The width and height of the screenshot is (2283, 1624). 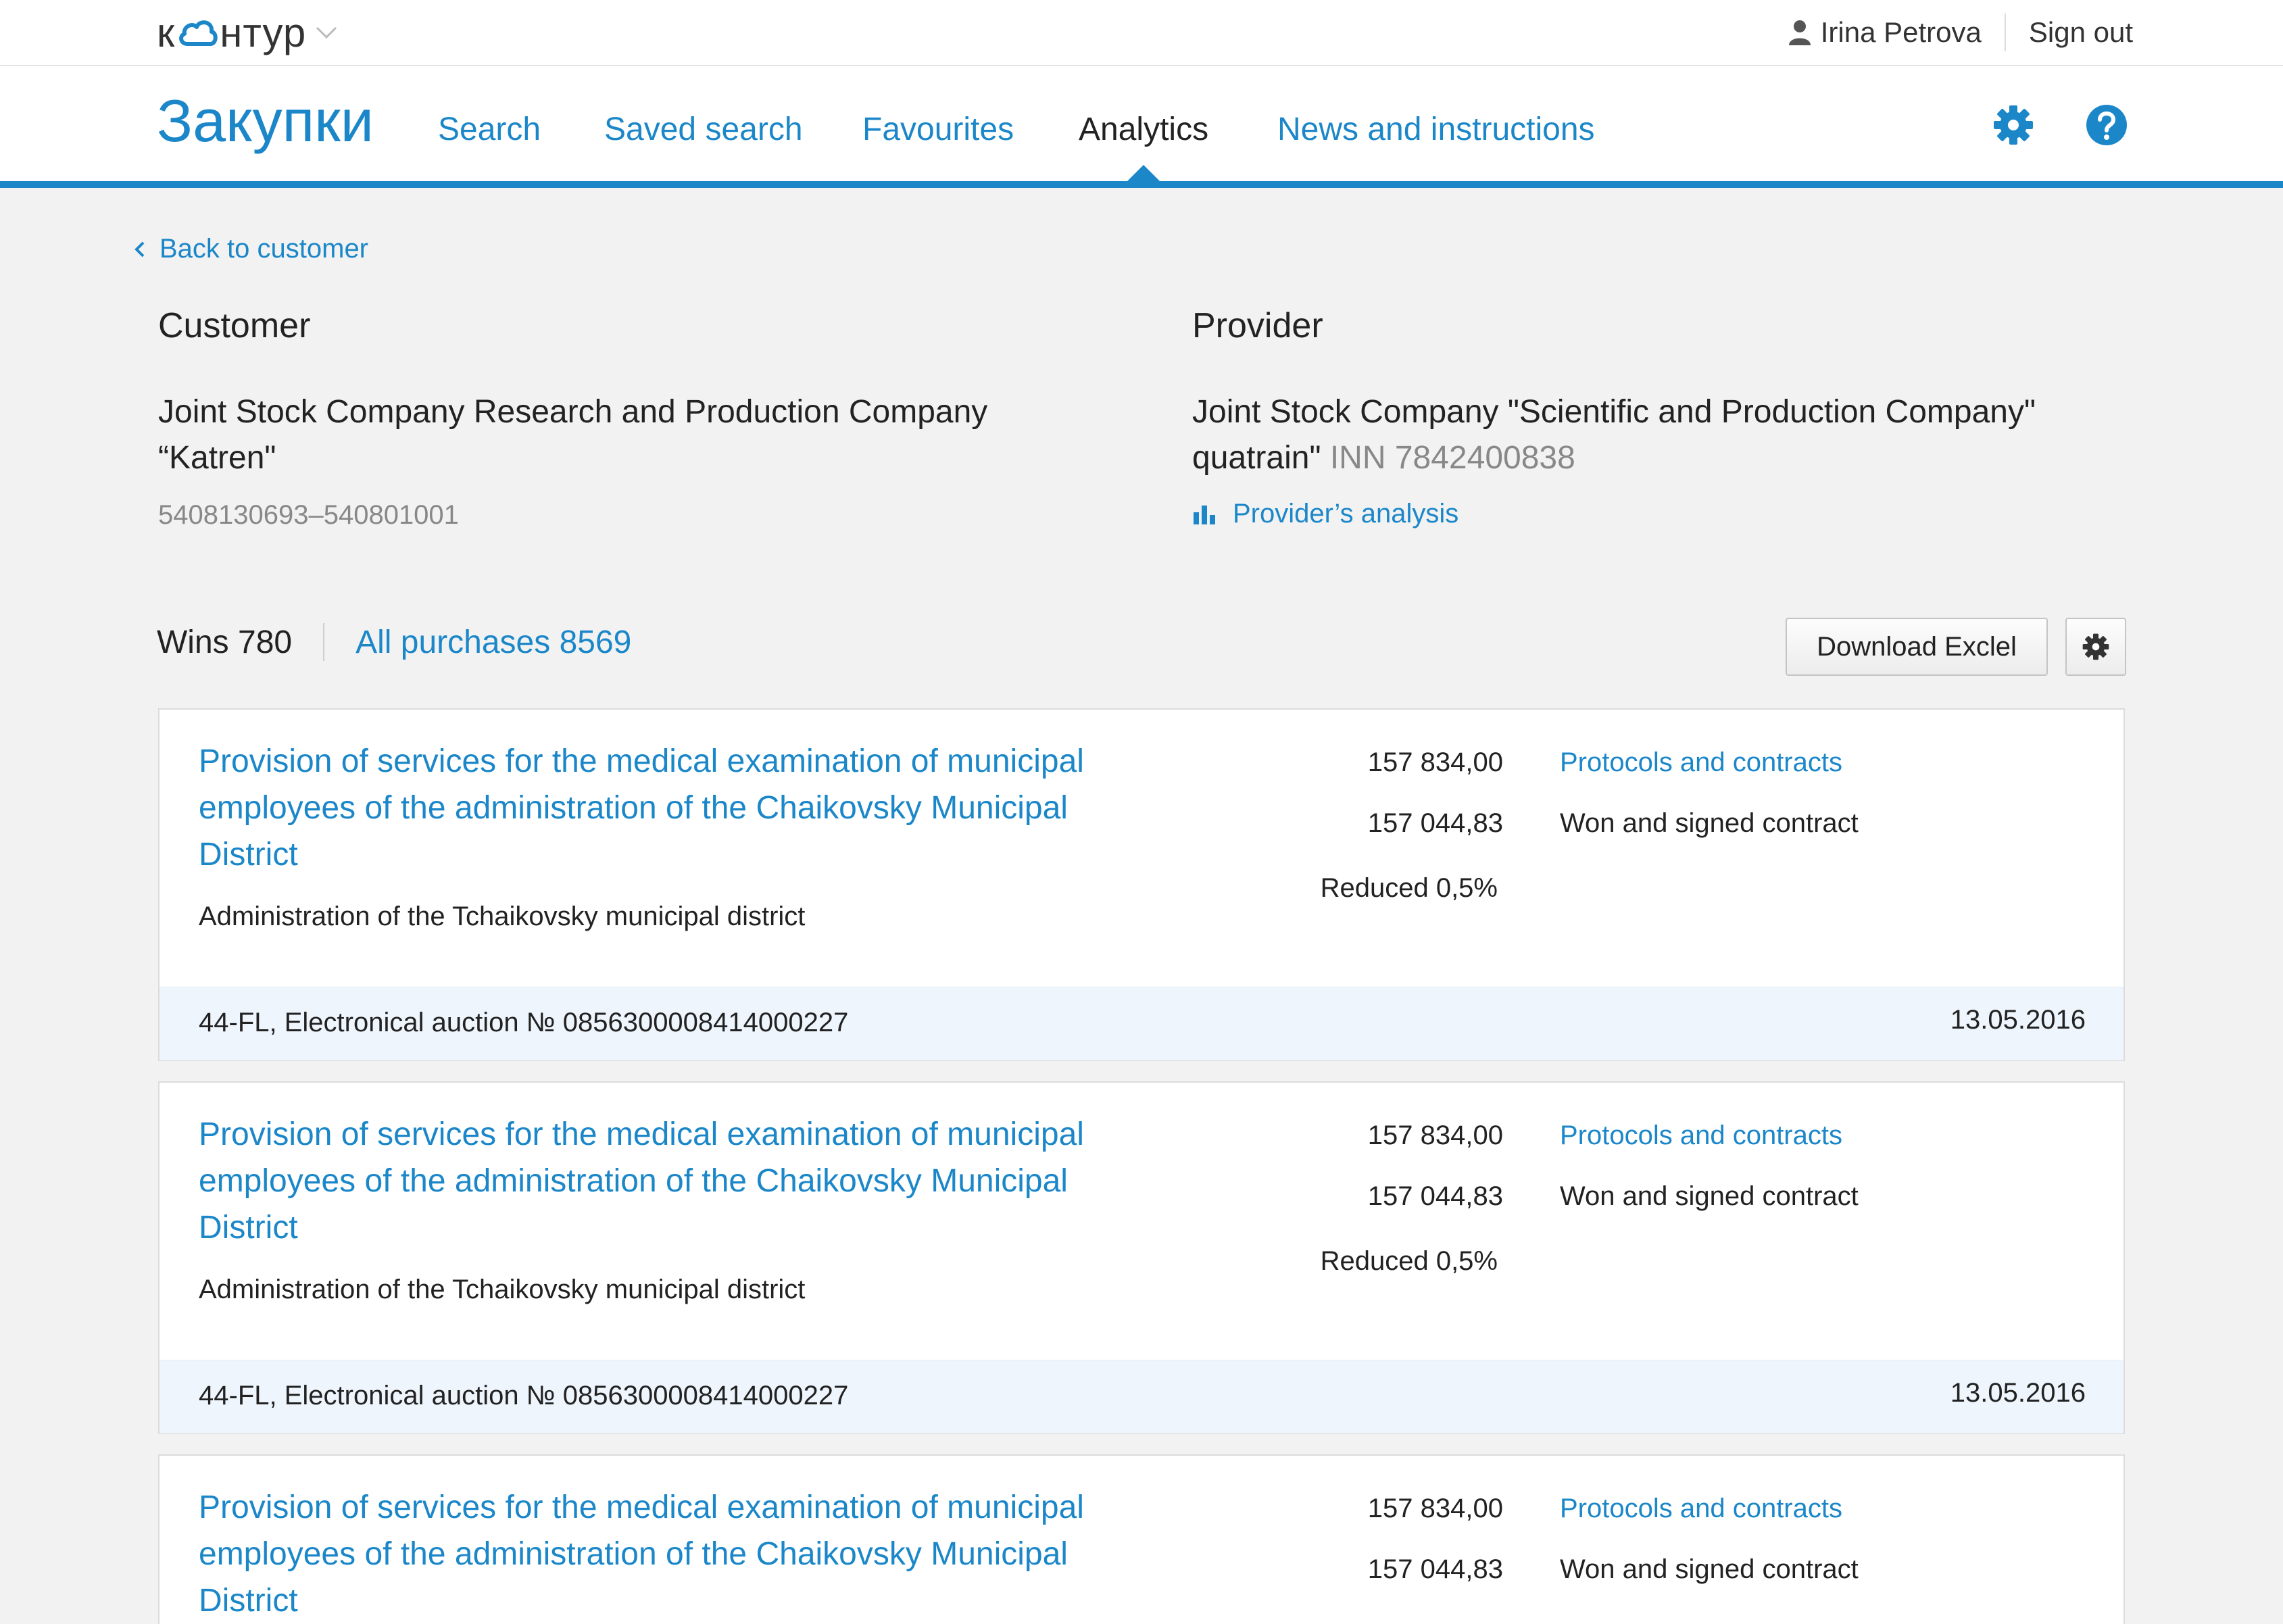 I want to click on help-icon, so click(x=2106, y=125).